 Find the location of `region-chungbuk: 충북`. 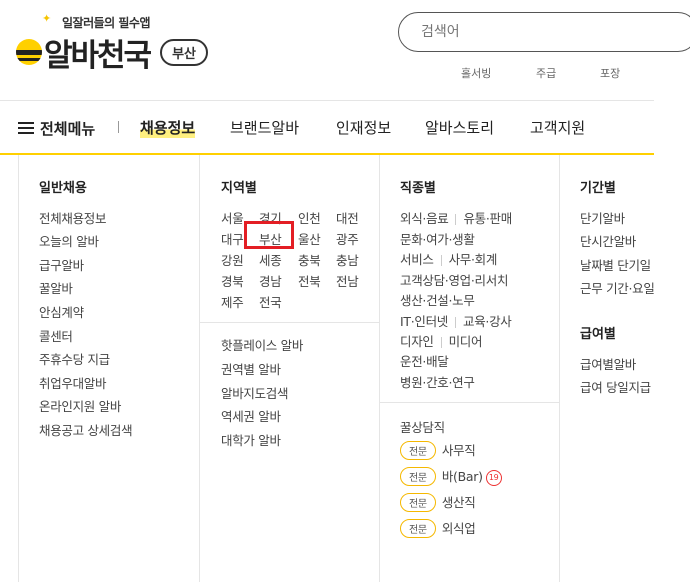

region-chungbuk: 충북 is located at coordinates (309, 259).